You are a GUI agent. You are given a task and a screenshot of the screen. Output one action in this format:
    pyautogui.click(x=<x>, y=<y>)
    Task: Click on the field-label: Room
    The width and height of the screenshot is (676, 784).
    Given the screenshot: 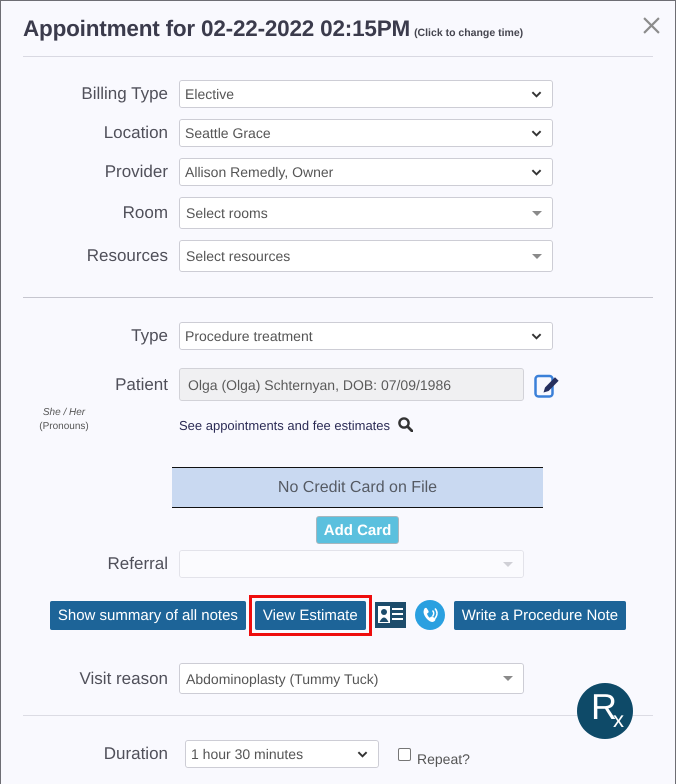 What is the action you would take?
    pyautogui.click(x=145, y=213)
    